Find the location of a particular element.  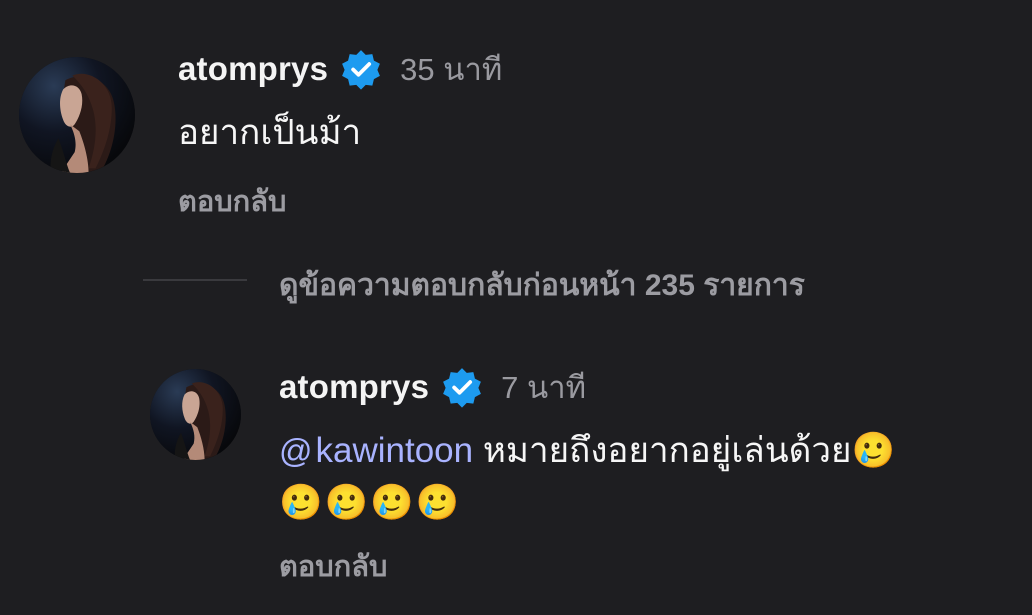

comment-text: อยากเป็นม้า is located at coordinates (270, 132).